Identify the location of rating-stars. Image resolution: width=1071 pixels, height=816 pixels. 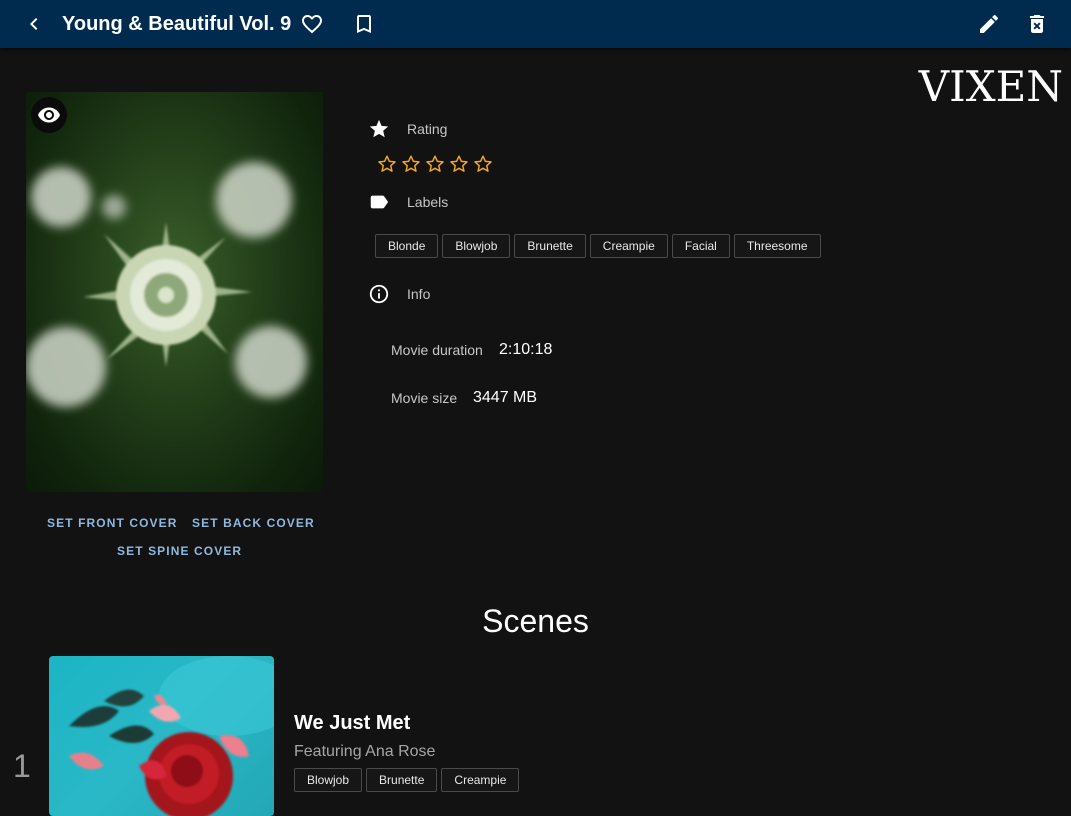
(435, 164).